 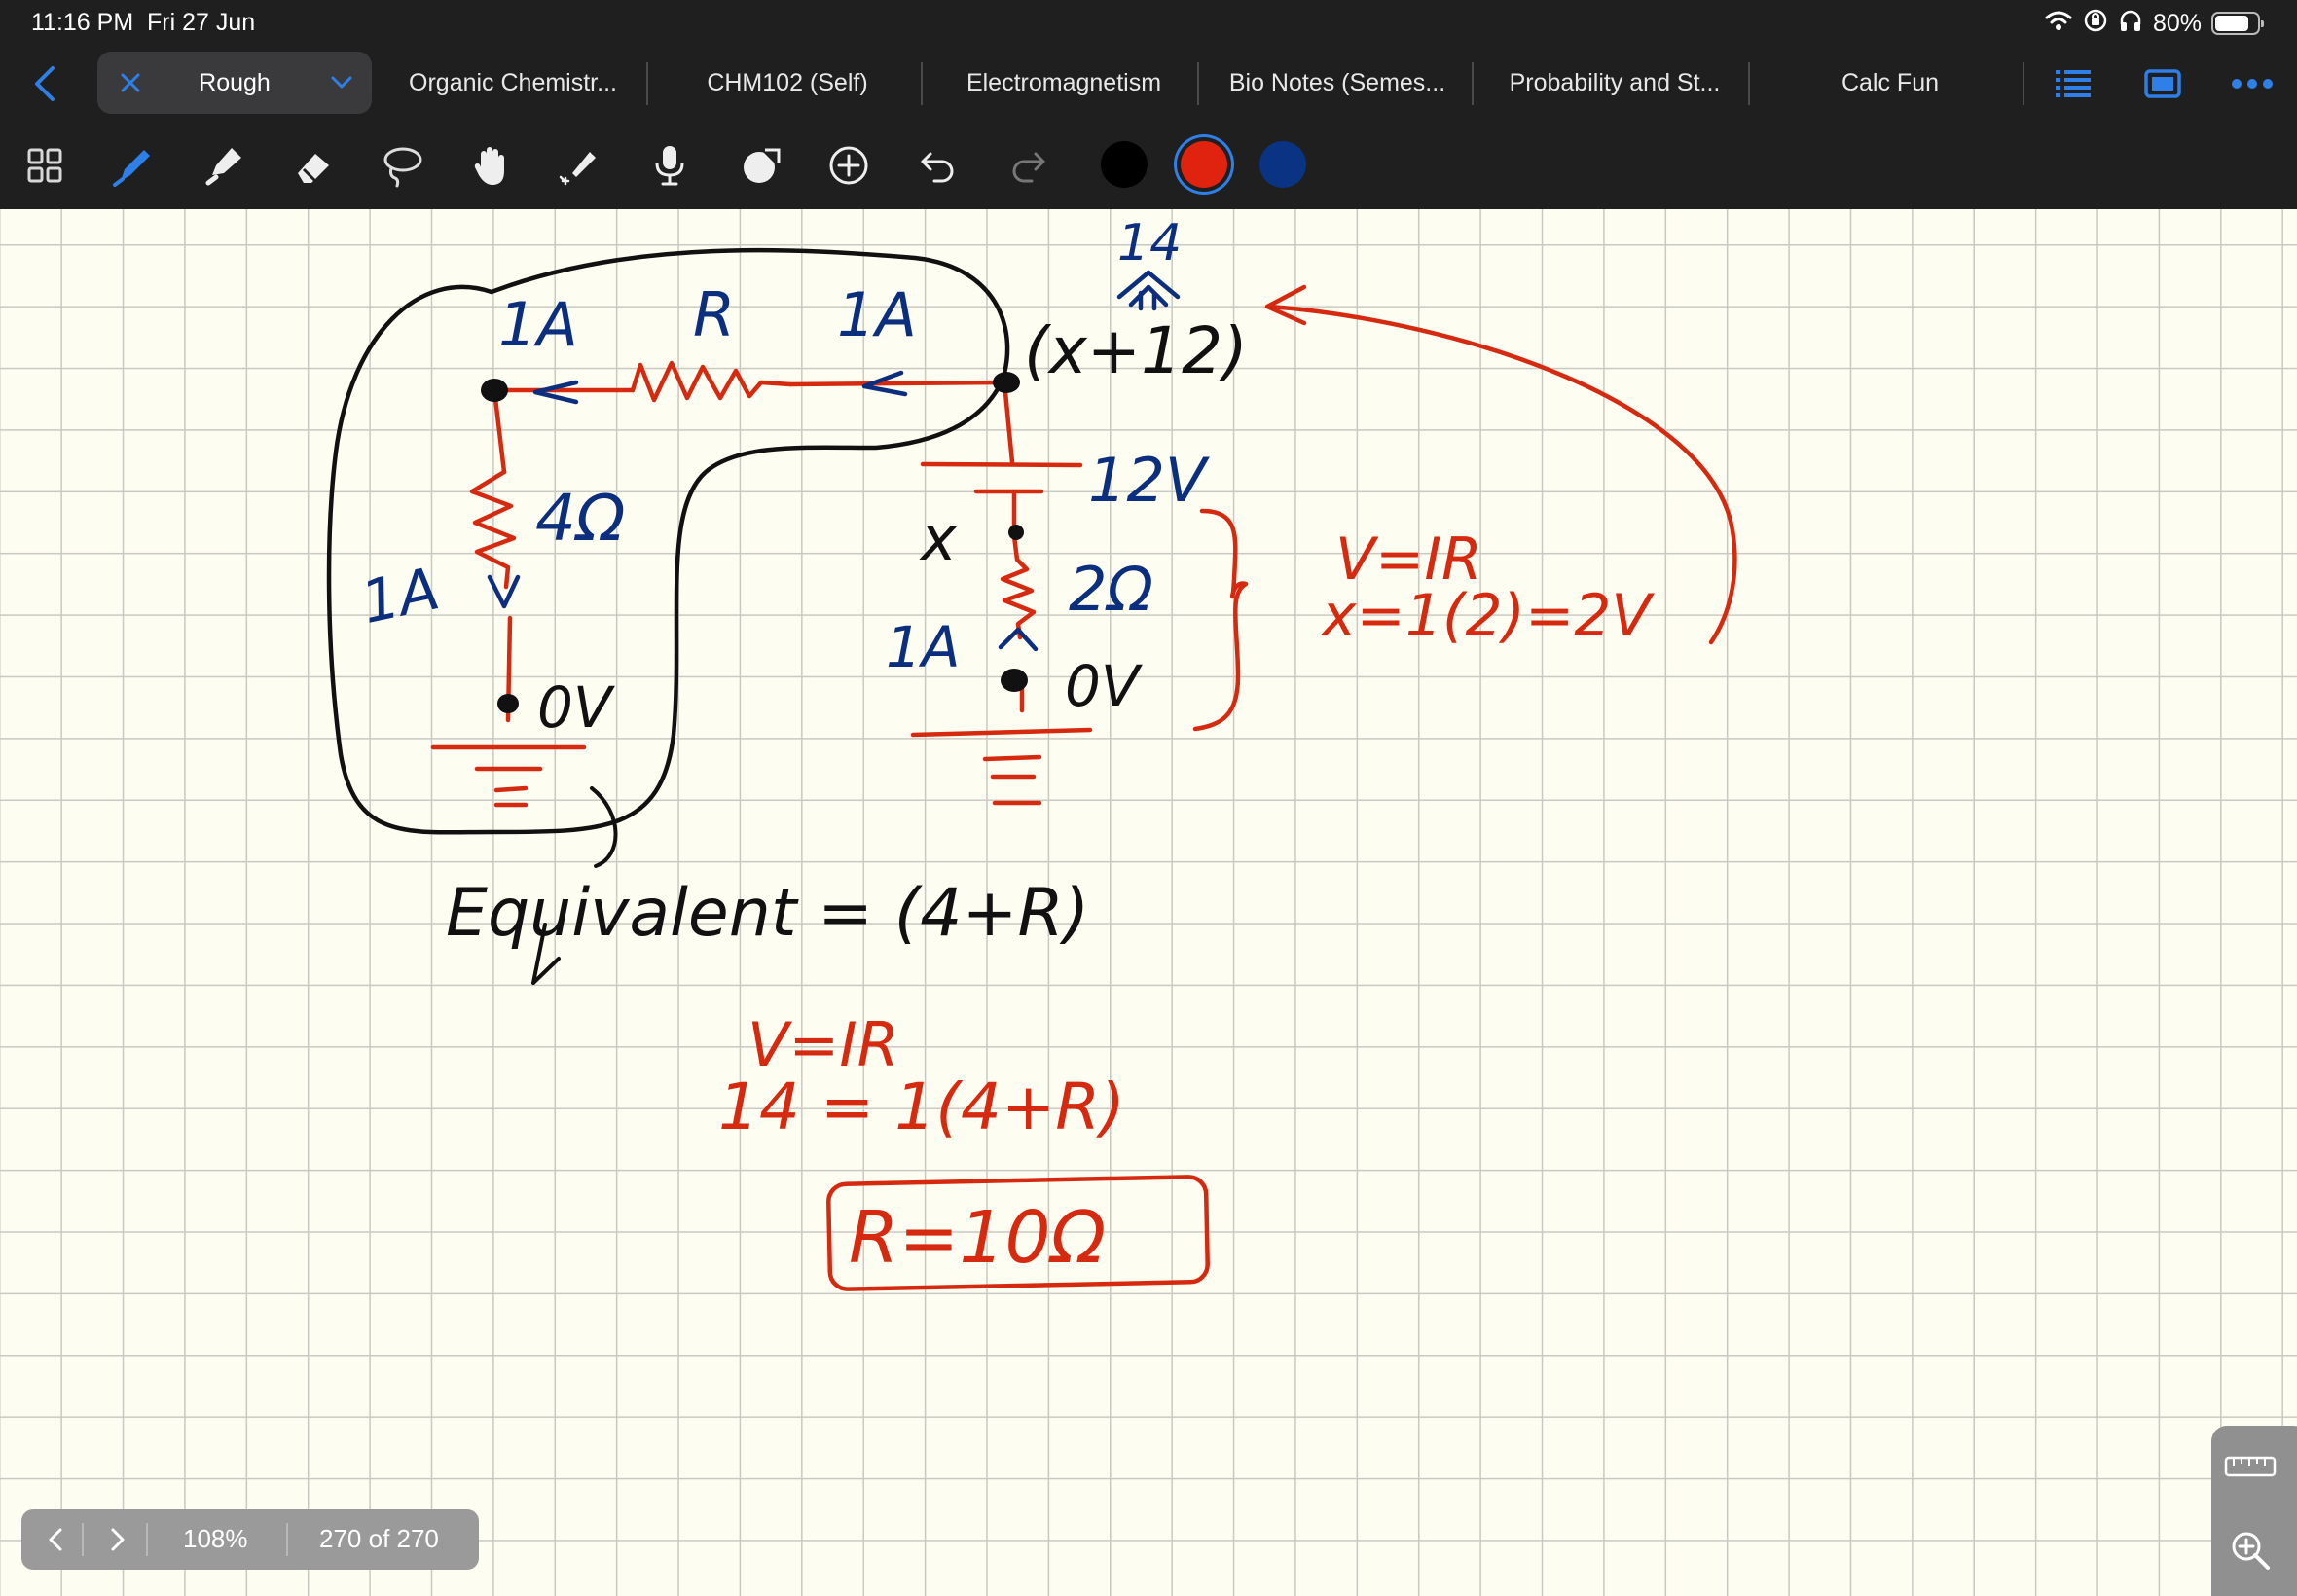 I want to click on arrow-head, so click(x=1285, y=305).